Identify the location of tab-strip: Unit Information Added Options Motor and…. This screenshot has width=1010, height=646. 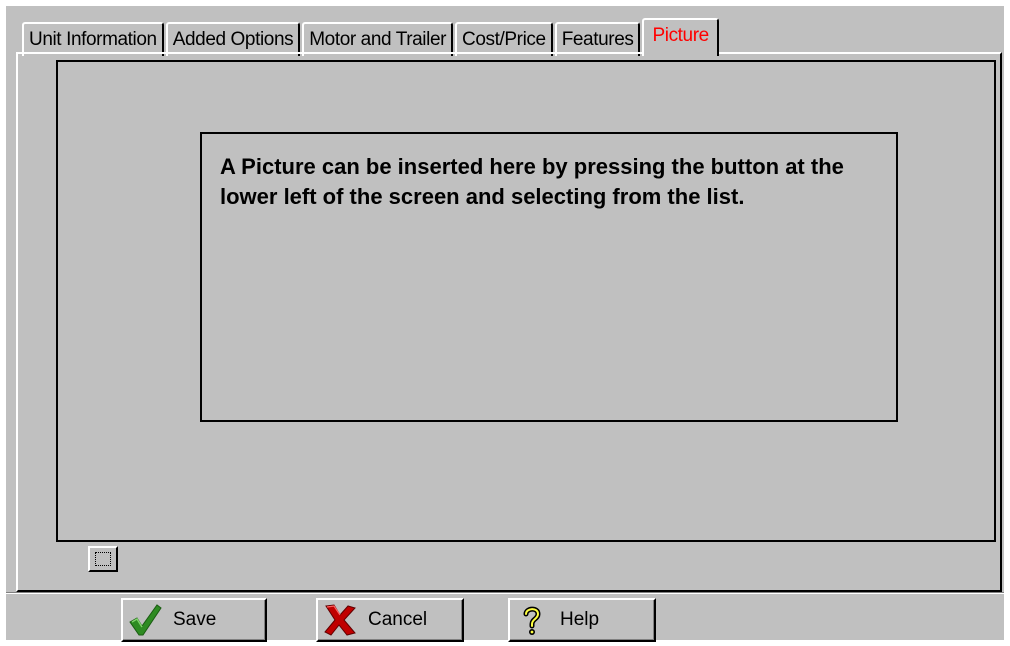
(371, 36).